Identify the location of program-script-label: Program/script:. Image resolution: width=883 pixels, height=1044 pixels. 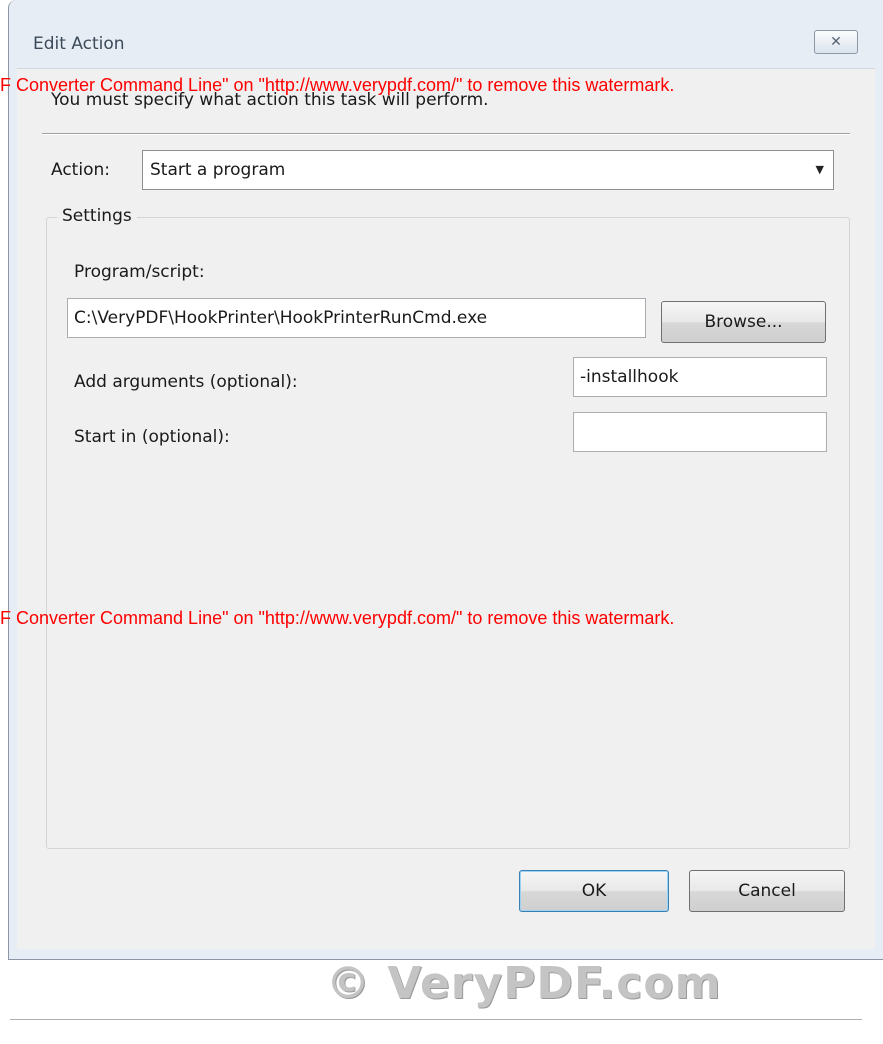
(139, 272).